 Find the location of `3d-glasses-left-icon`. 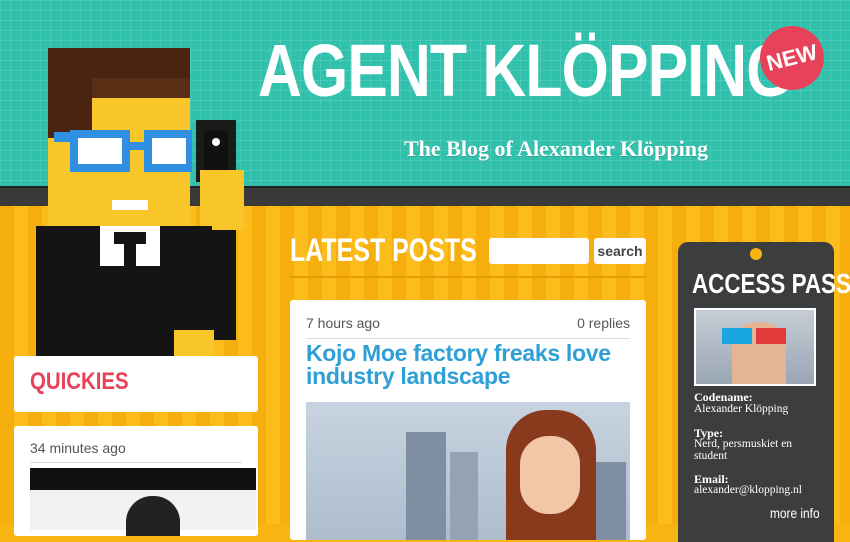

3d-glasses-left-icon is located at coordinates (737, 336).